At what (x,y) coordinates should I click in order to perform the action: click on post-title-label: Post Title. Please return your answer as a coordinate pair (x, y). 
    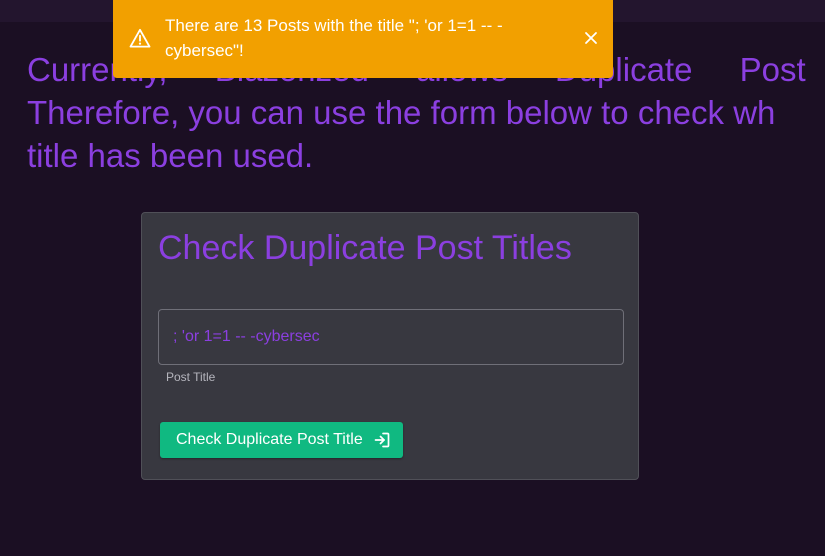
    Looking at the image, I should click on (191, 377).